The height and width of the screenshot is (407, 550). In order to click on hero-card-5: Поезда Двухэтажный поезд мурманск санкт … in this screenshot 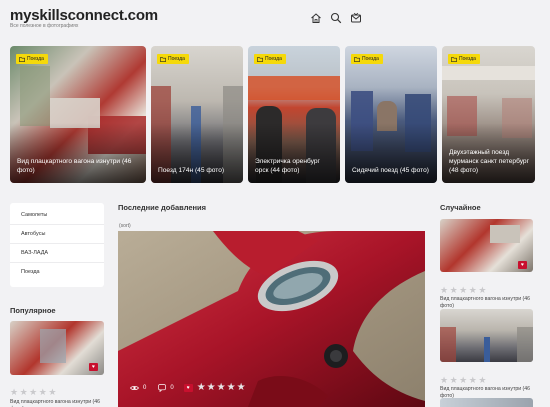, I will do `click(488, 114)`.